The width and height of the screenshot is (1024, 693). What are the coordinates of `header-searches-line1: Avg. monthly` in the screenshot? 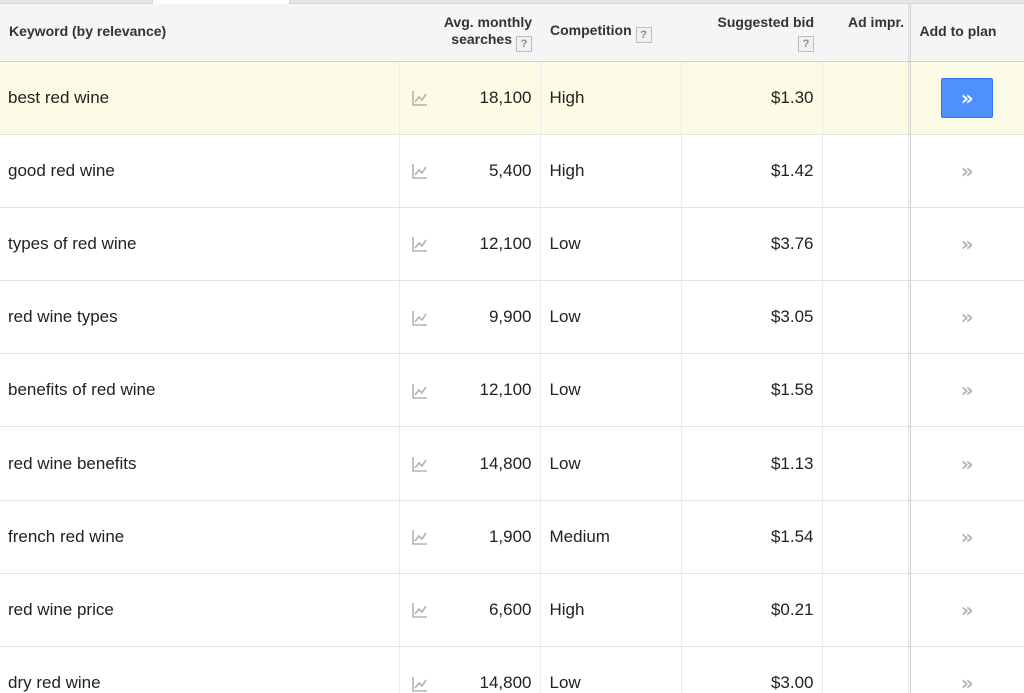 It's located at (487, 22).